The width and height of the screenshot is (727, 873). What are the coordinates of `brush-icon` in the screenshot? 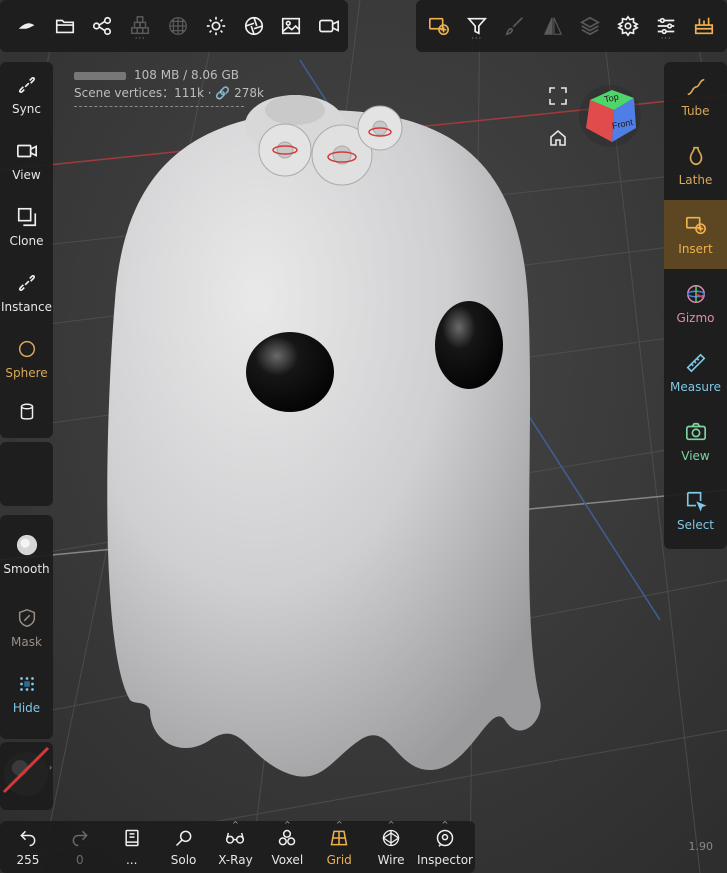 It's located at (514, 26).